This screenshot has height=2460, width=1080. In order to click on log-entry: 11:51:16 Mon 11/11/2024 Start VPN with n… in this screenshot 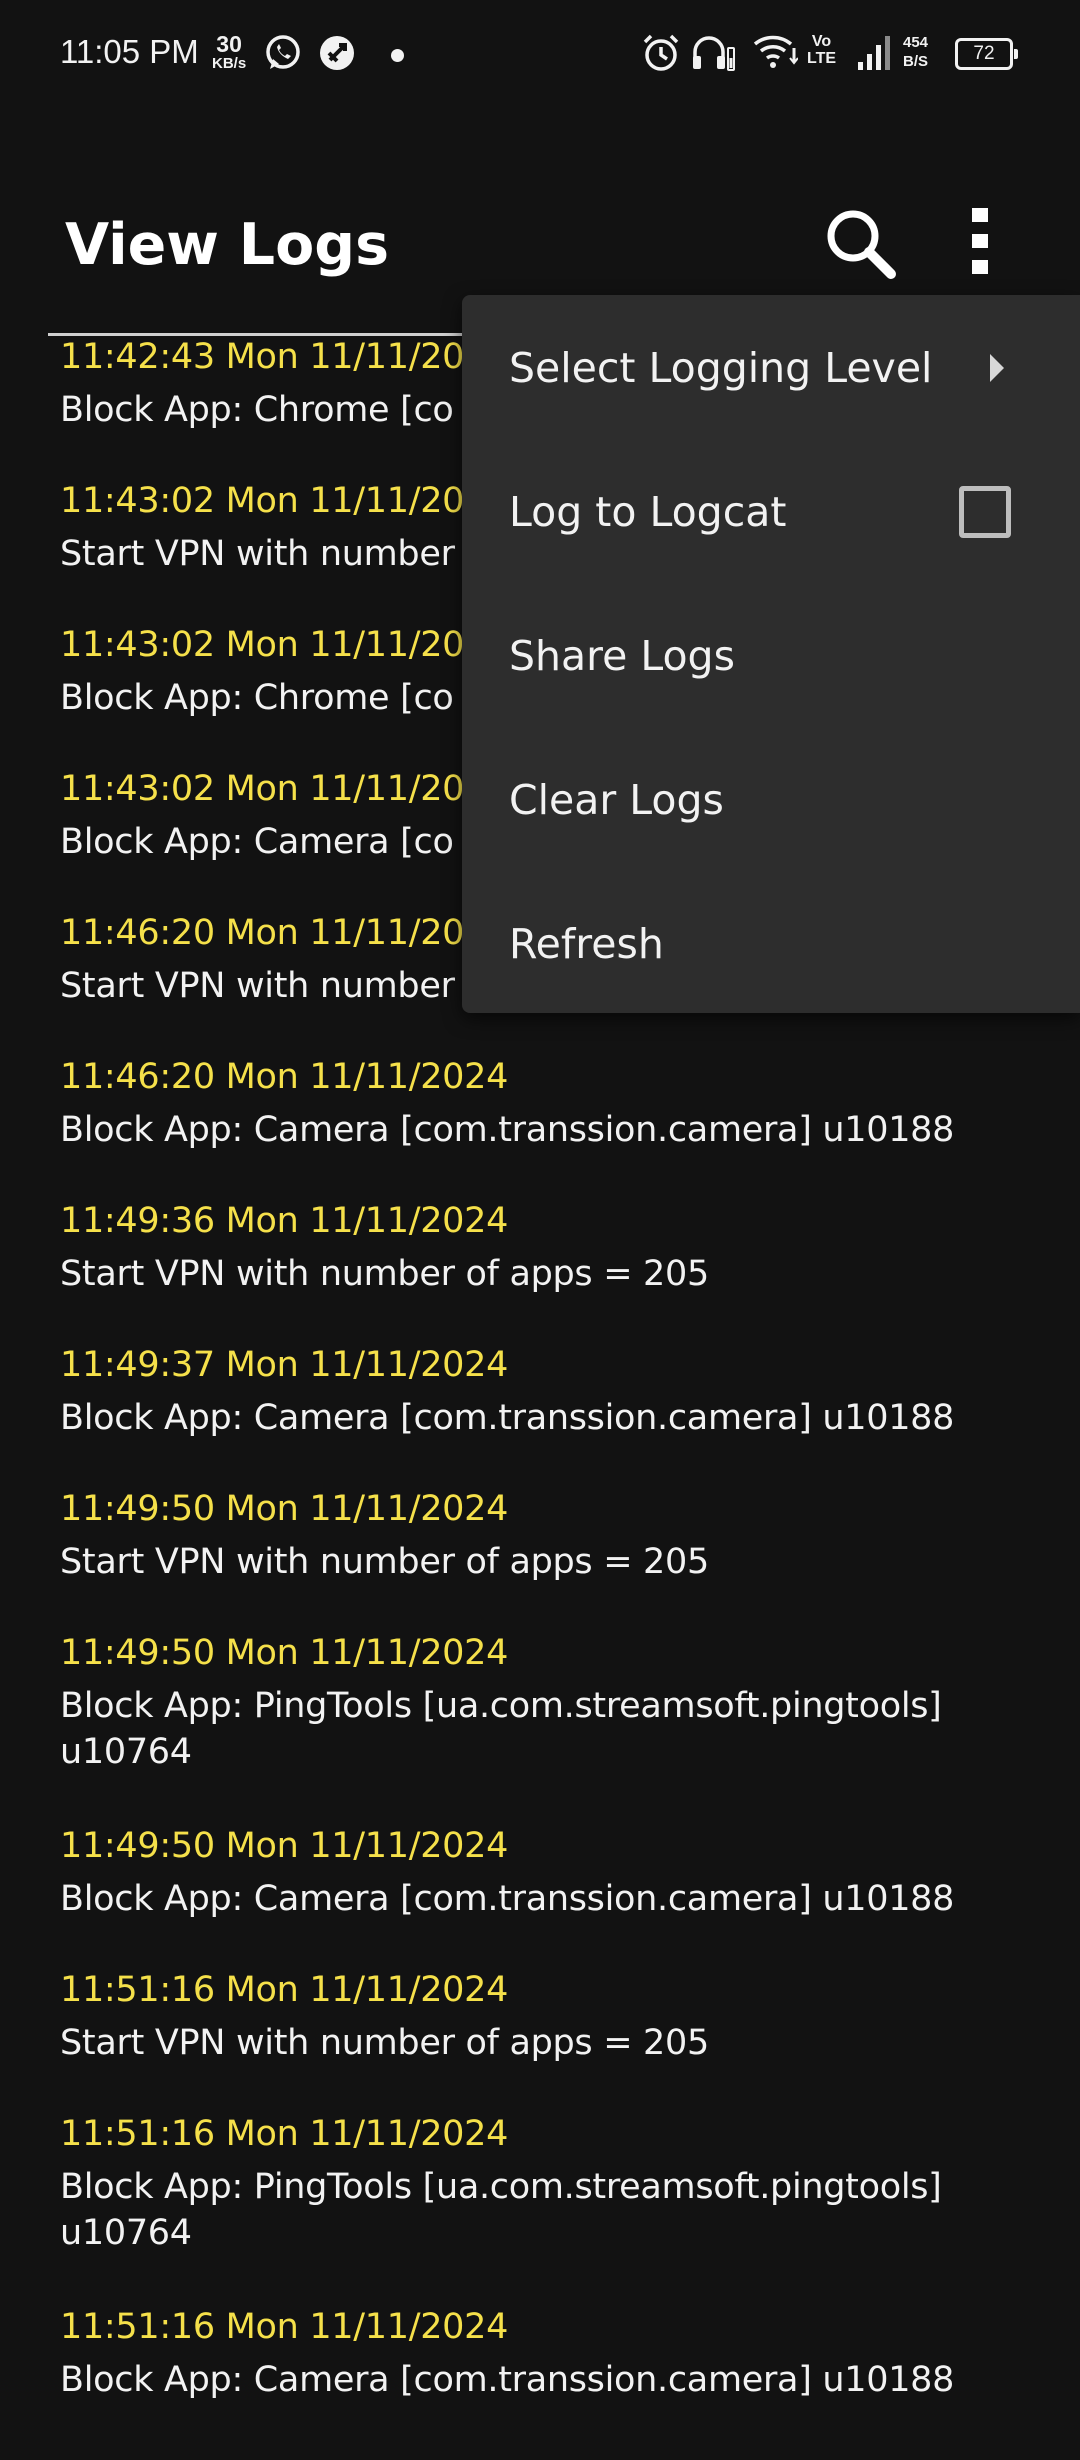, I will do `click(560, 2017)`.